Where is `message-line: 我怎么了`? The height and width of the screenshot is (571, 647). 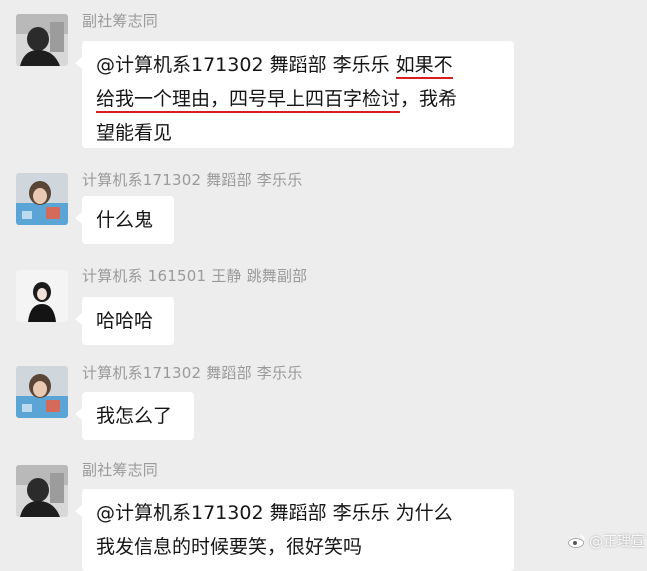 message-line: 我怎么了 is located at coordinates (138, 416).